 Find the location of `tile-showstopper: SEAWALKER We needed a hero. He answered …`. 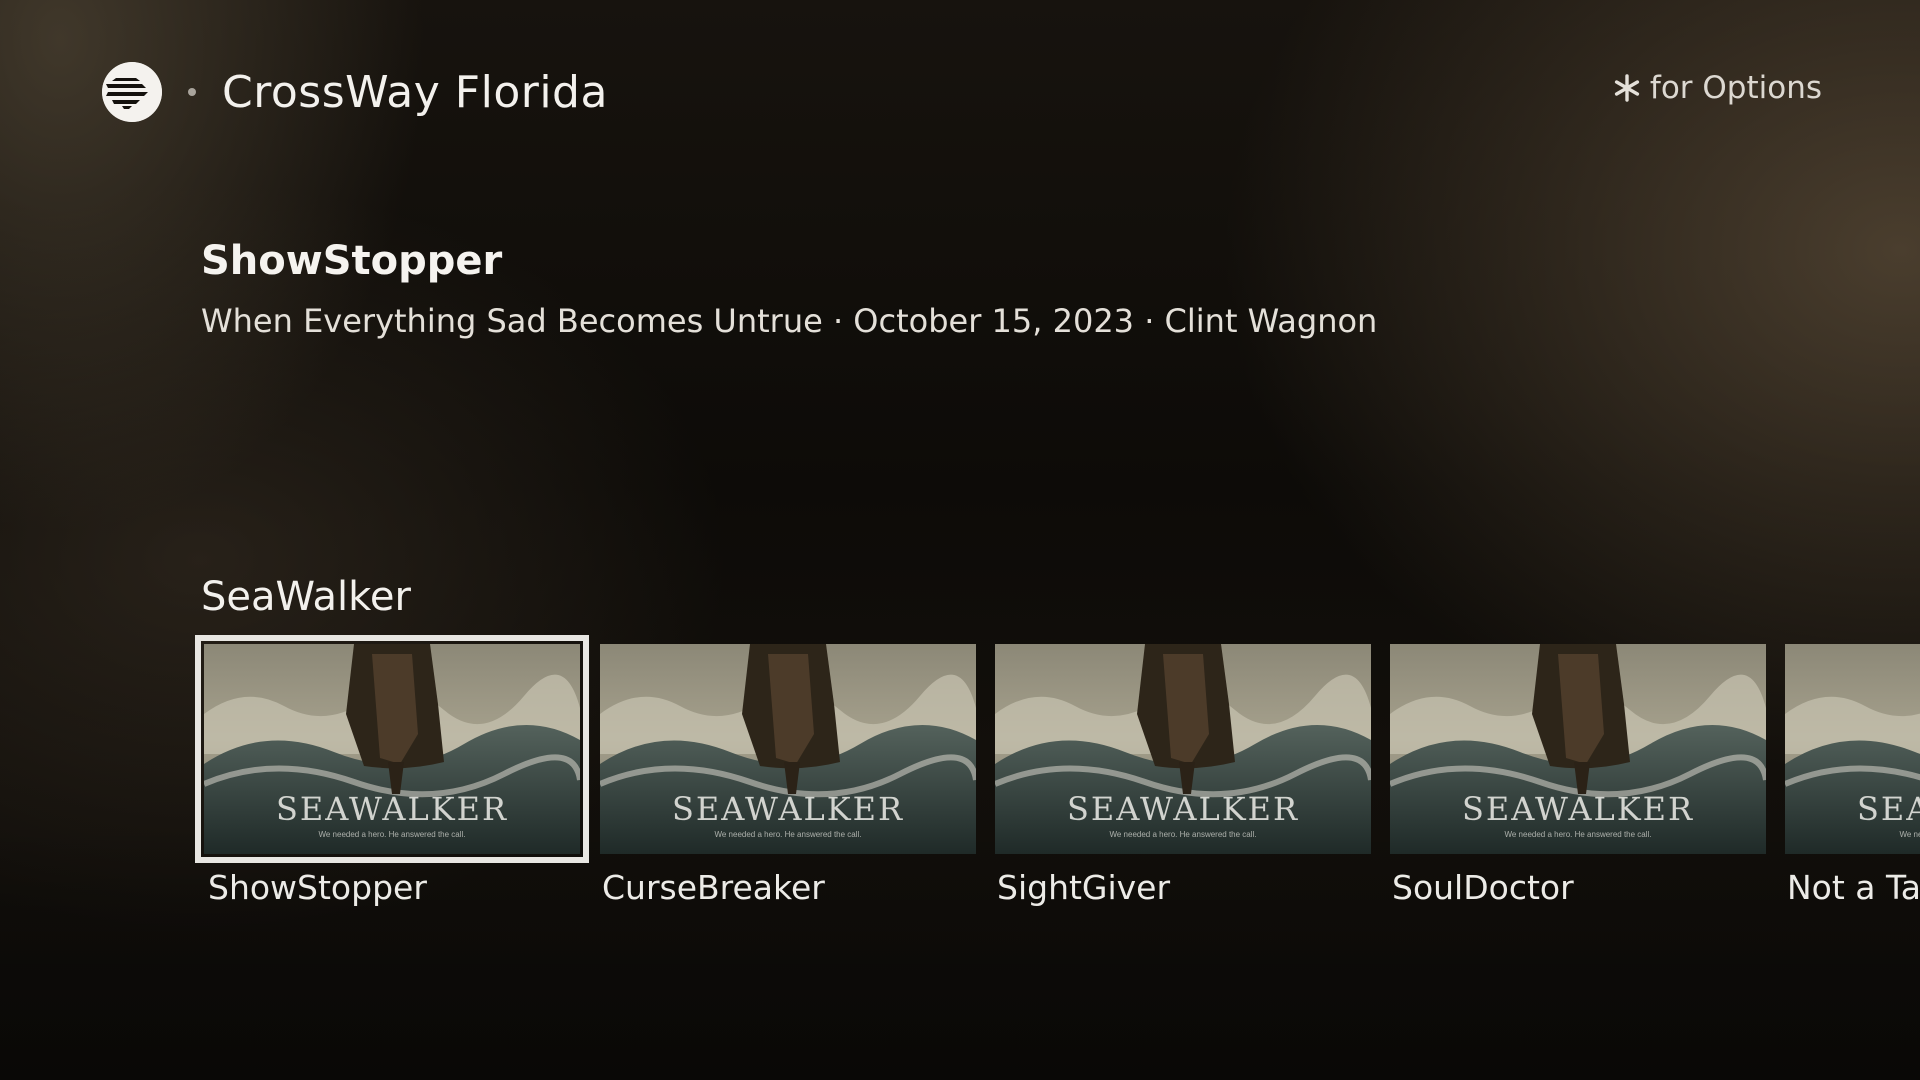

tile-showstopper: SEAWALKER We needed a hero. He answered … is located at coordinates (392, 771).